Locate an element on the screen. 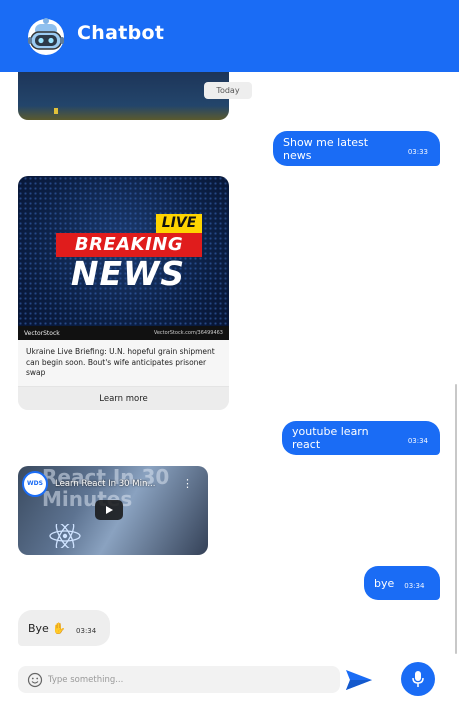 This screenshot has width=459, height=708. user-message: youtube learn react 03:34 is located at coordinates (361, 438).